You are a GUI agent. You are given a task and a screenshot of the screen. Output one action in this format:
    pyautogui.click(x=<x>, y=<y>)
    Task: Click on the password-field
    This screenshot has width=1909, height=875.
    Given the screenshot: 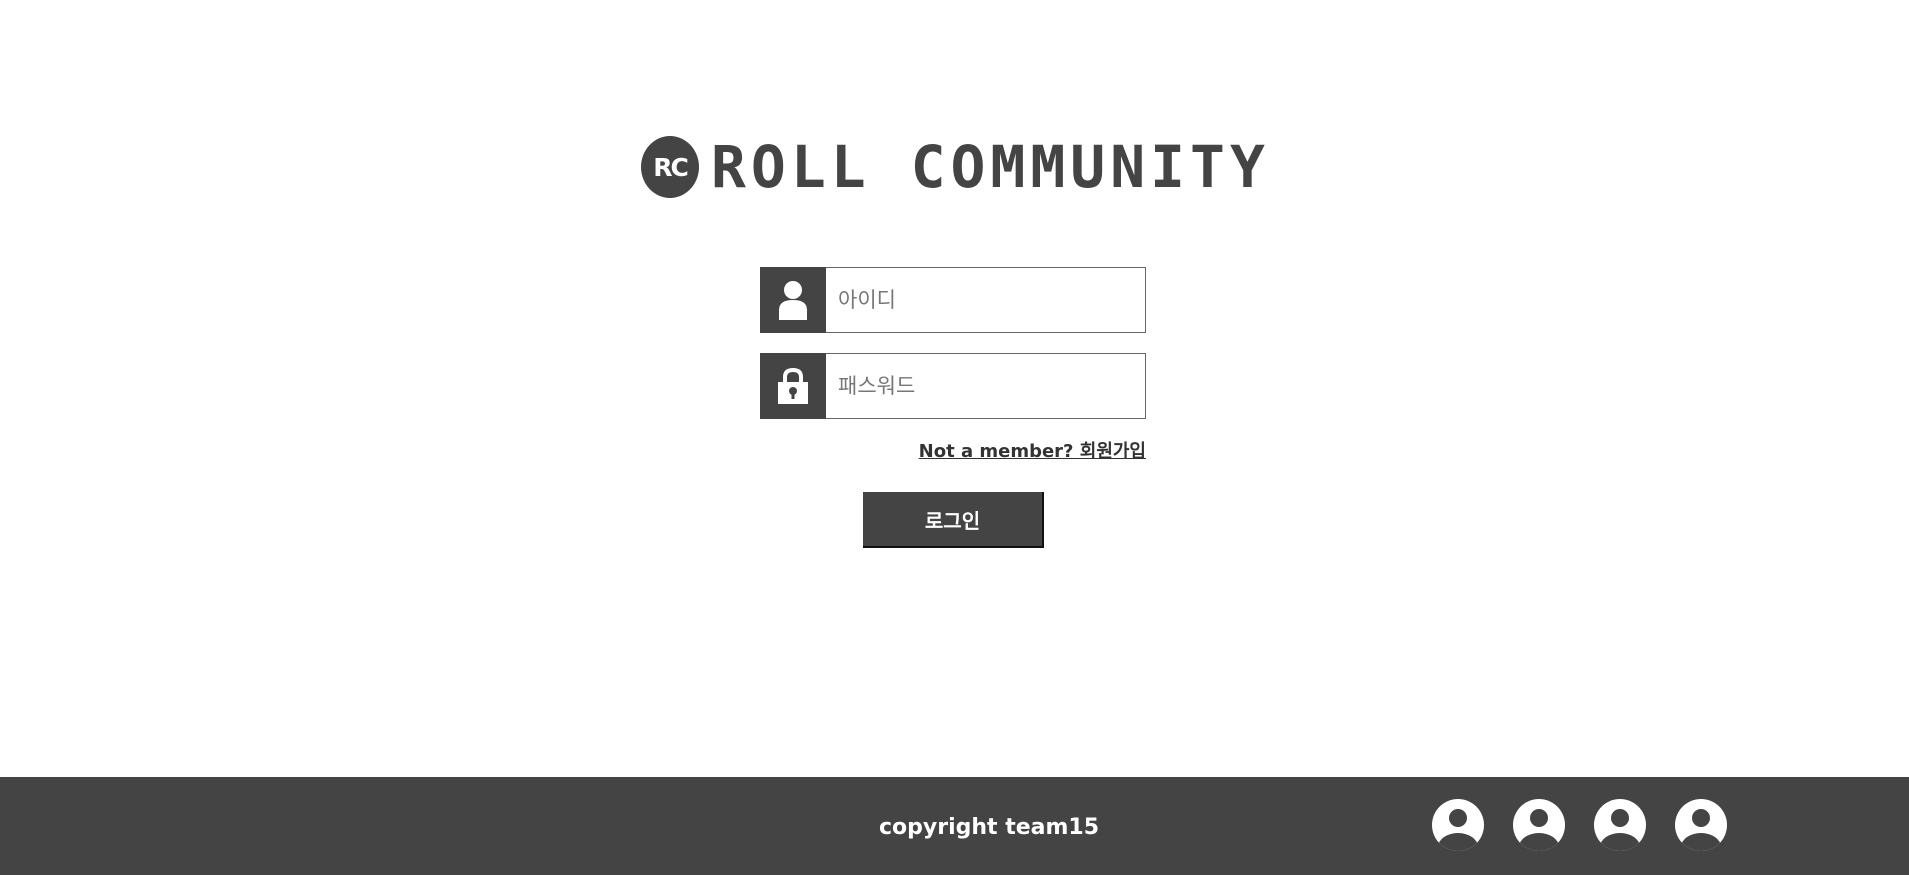 What is the action you would take?
    pyautogui.click(x=953, y=386)
    